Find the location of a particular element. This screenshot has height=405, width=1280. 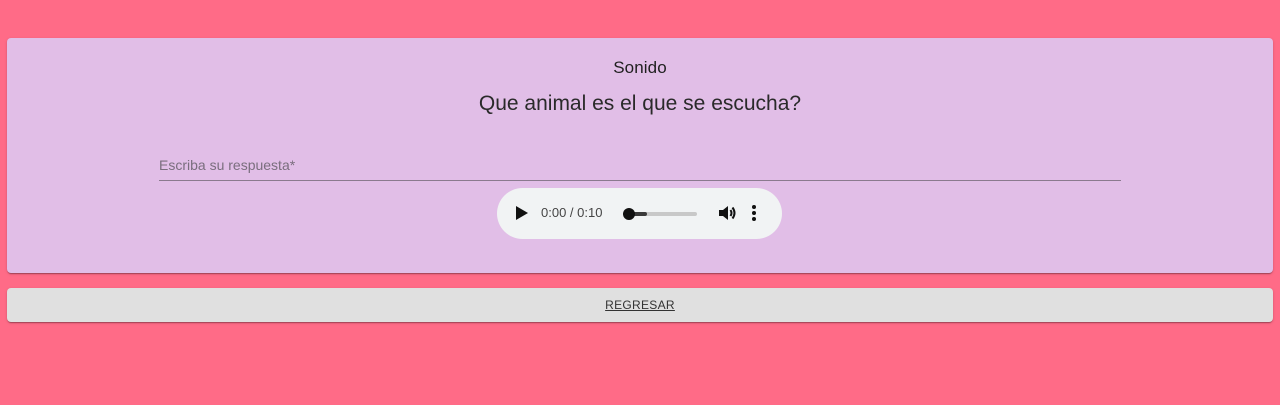

audio-time: 0:00 / 0:10 is located at coordinates (572, 212).